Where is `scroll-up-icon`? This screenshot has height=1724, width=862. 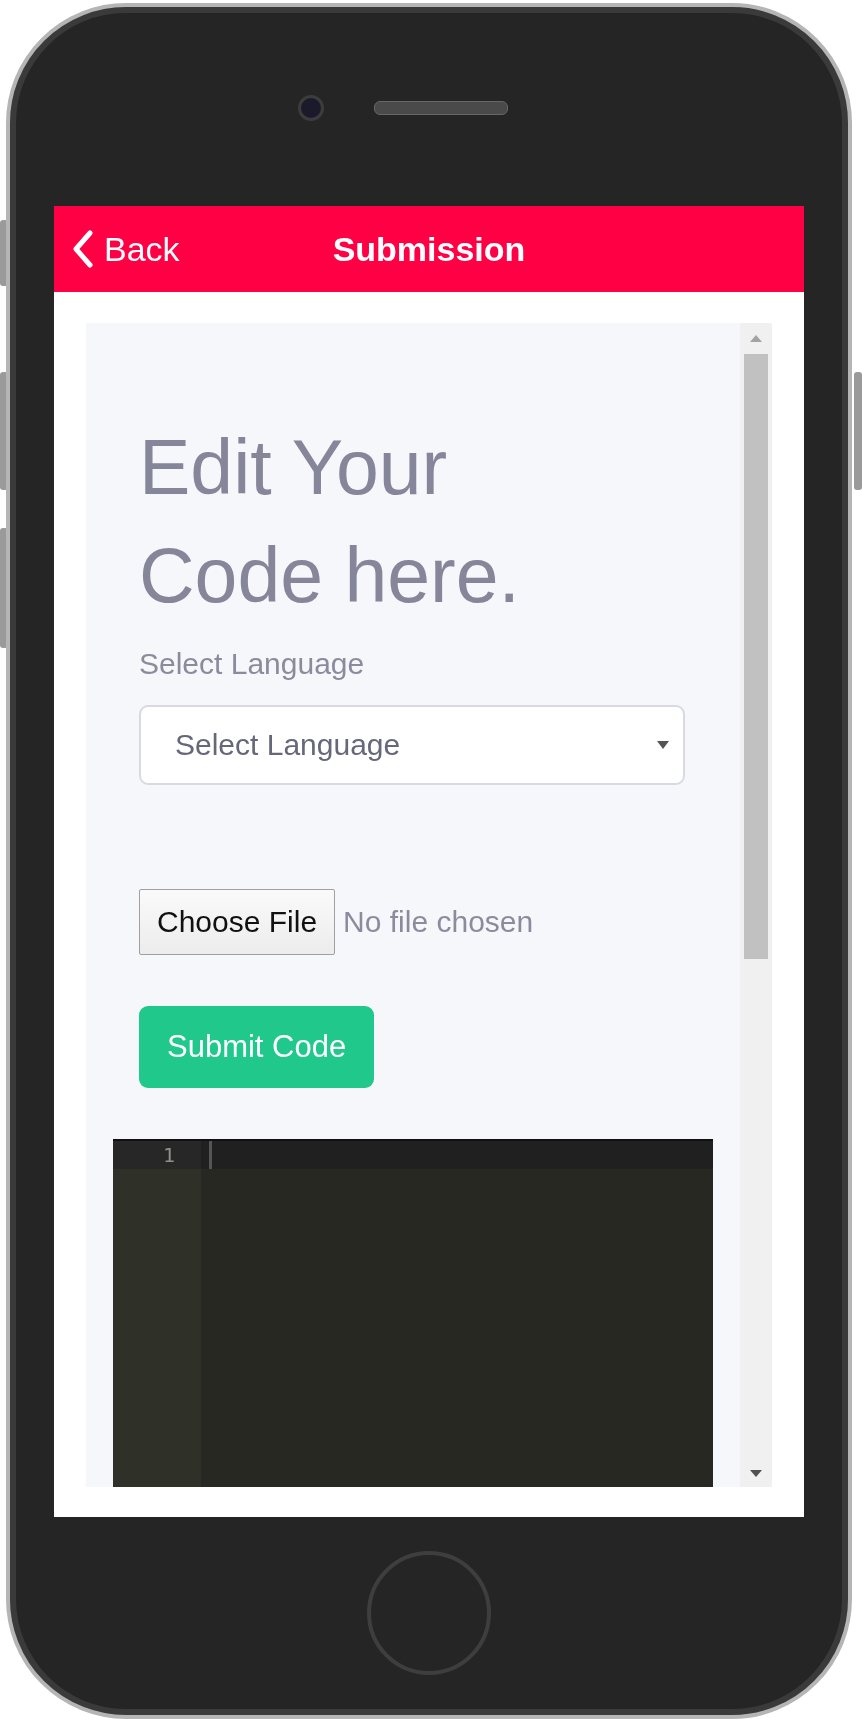 scroll-up-icon is located at coordinates (756, 338).